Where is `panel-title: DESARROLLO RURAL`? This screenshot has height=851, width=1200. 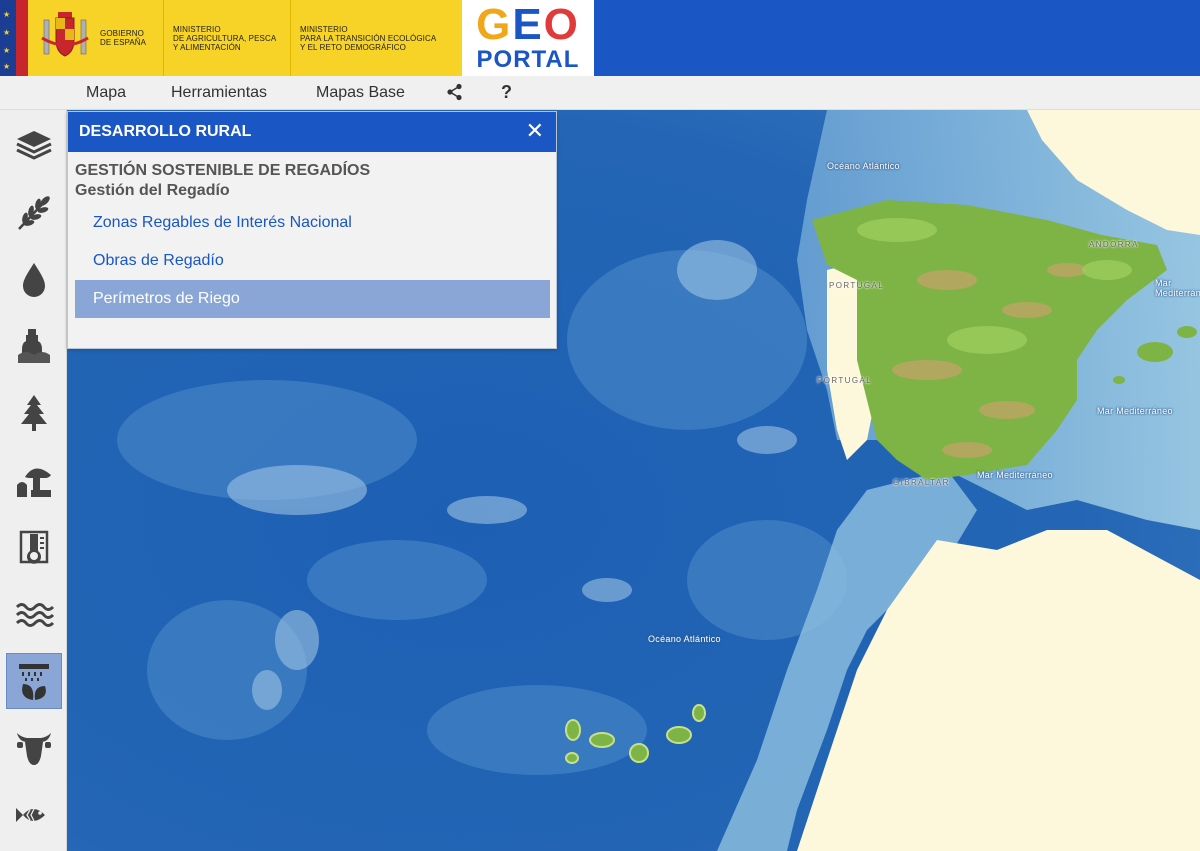
panel-title: DESARROLLO RURAL is located at coordinates (165, 131).